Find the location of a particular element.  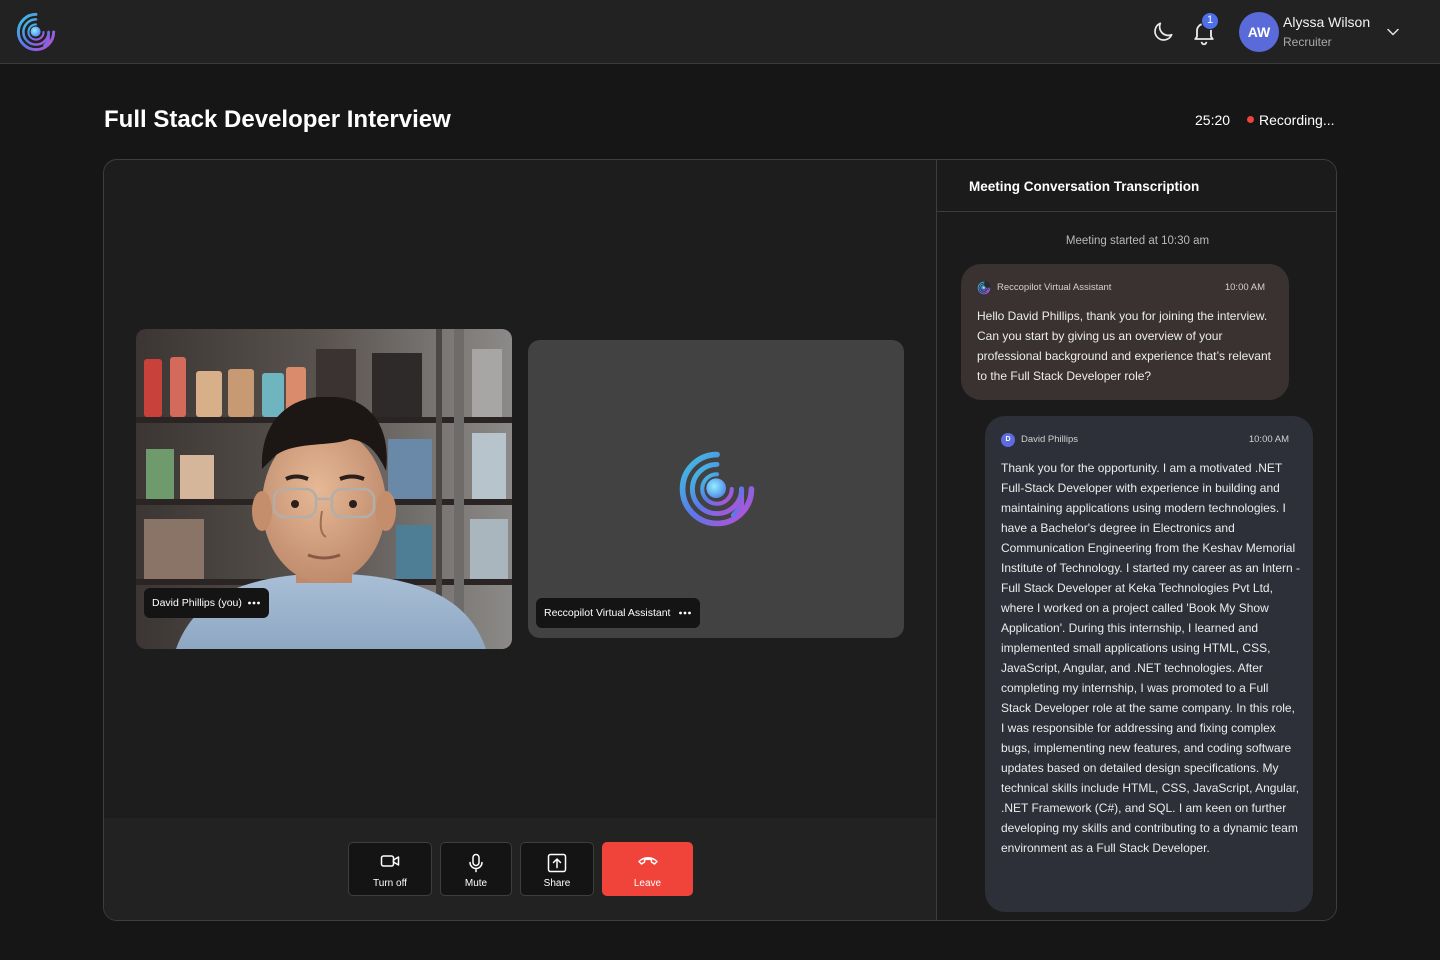

message-header: D David Phillips 10:00 AM is located at coordinates (1149, 440).